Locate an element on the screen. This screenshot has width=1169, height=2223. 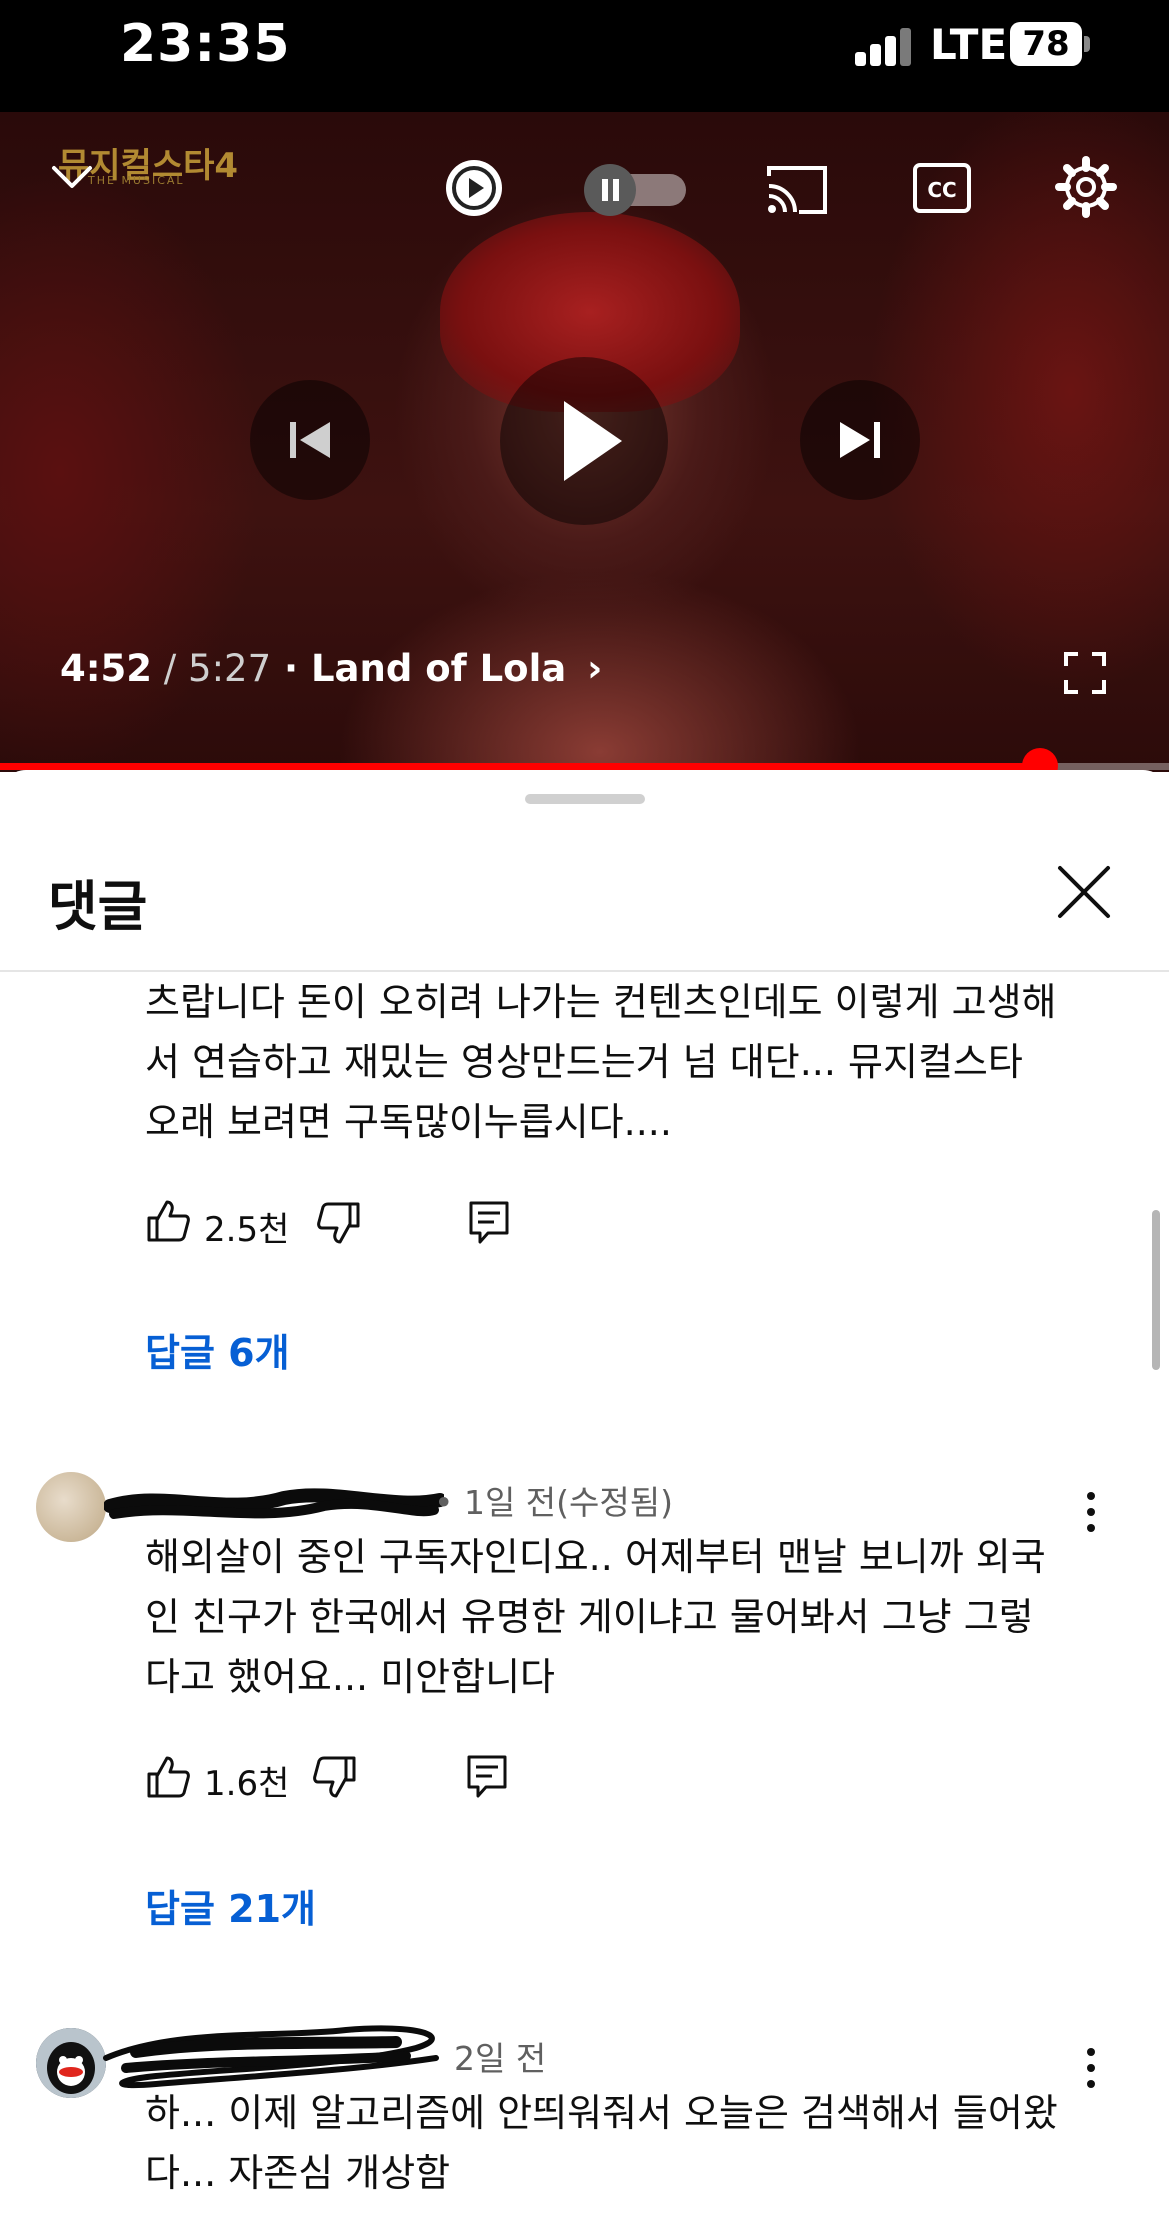
svg-text: CC is located at coordinates (941, 190).